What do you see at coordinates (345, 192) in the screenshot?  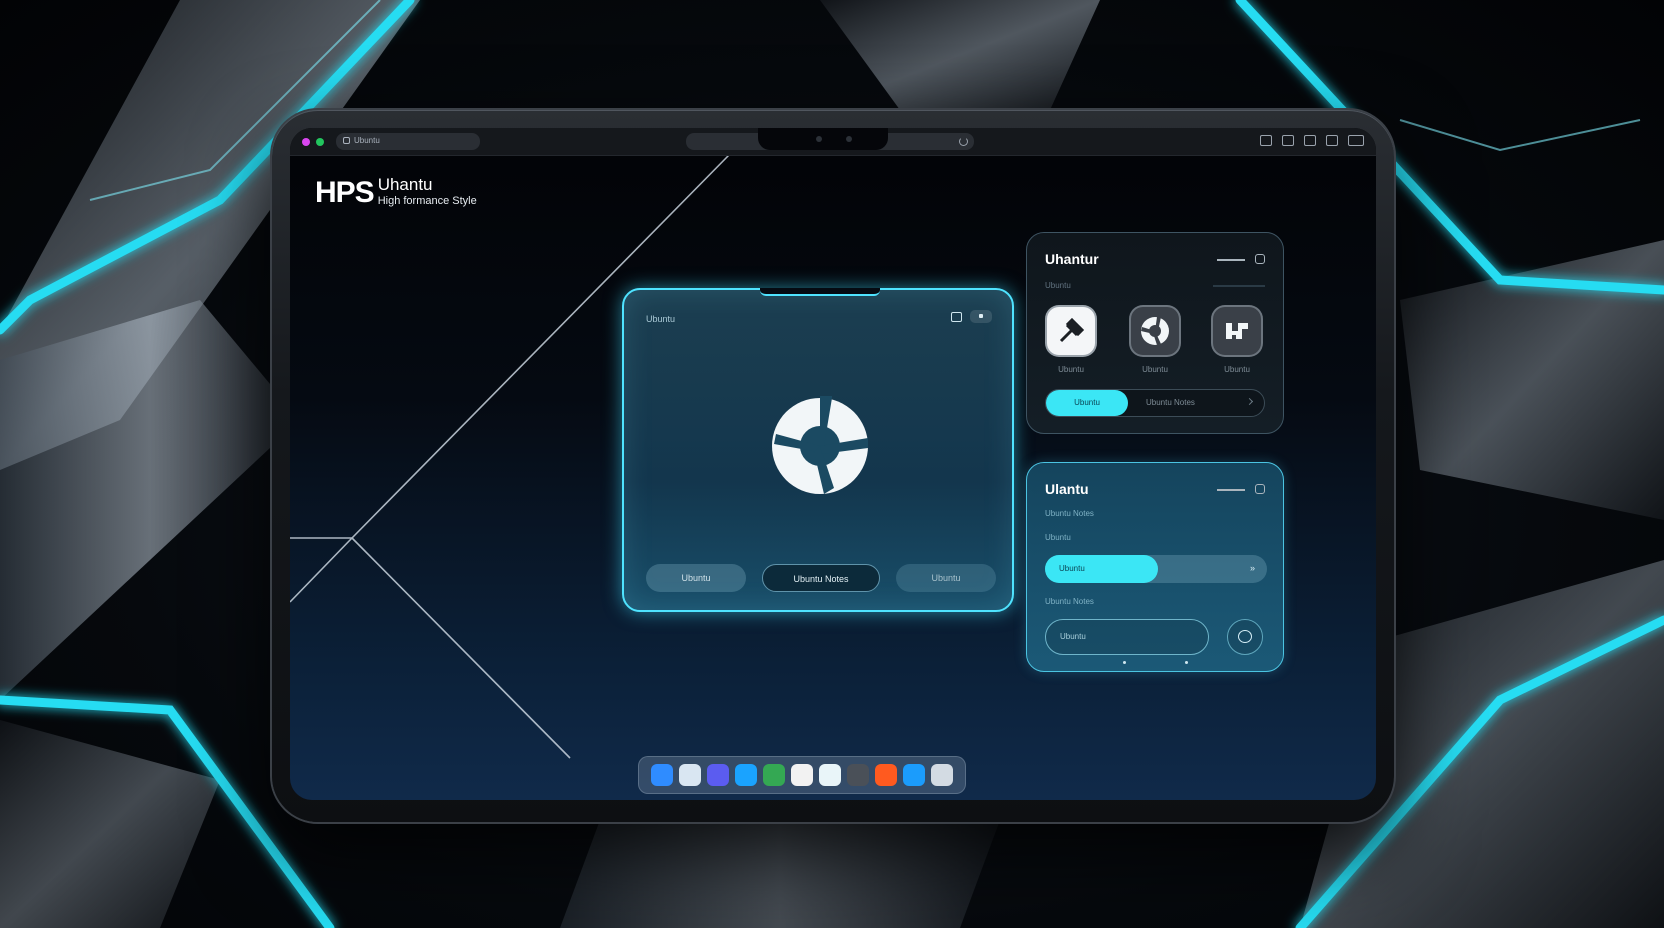 I see `brand-mark: HPS` at bounding box center [345, 192].